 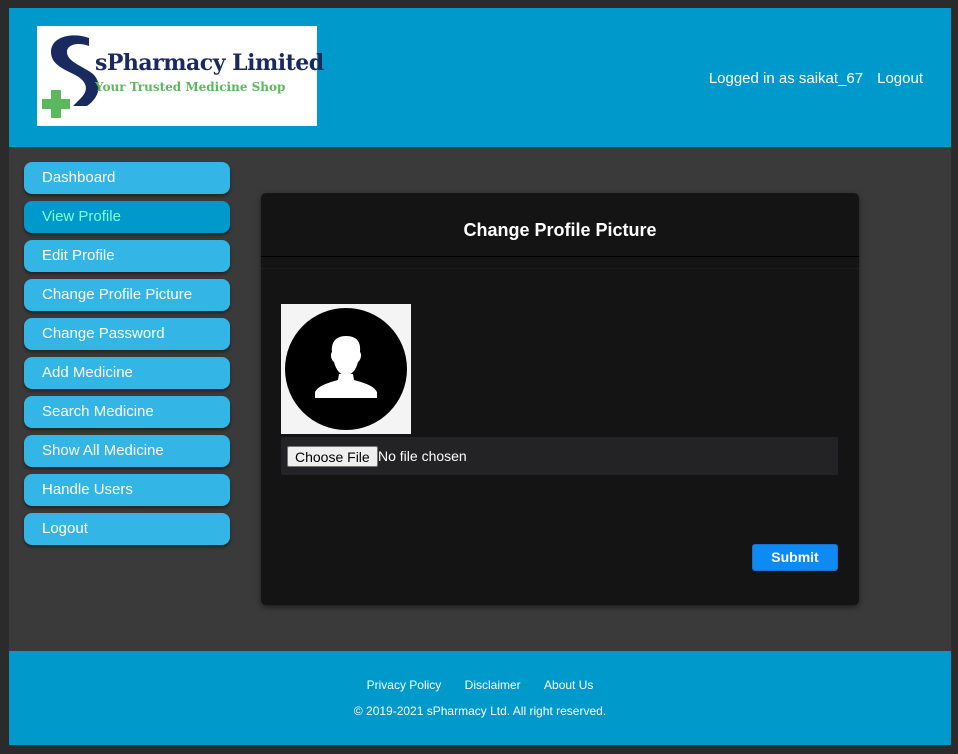 What do you see at coordinates (127, 217) in the screenshot?
I see `sidebar-item-view-profile: View Profile` at bounding box center [127, 217].